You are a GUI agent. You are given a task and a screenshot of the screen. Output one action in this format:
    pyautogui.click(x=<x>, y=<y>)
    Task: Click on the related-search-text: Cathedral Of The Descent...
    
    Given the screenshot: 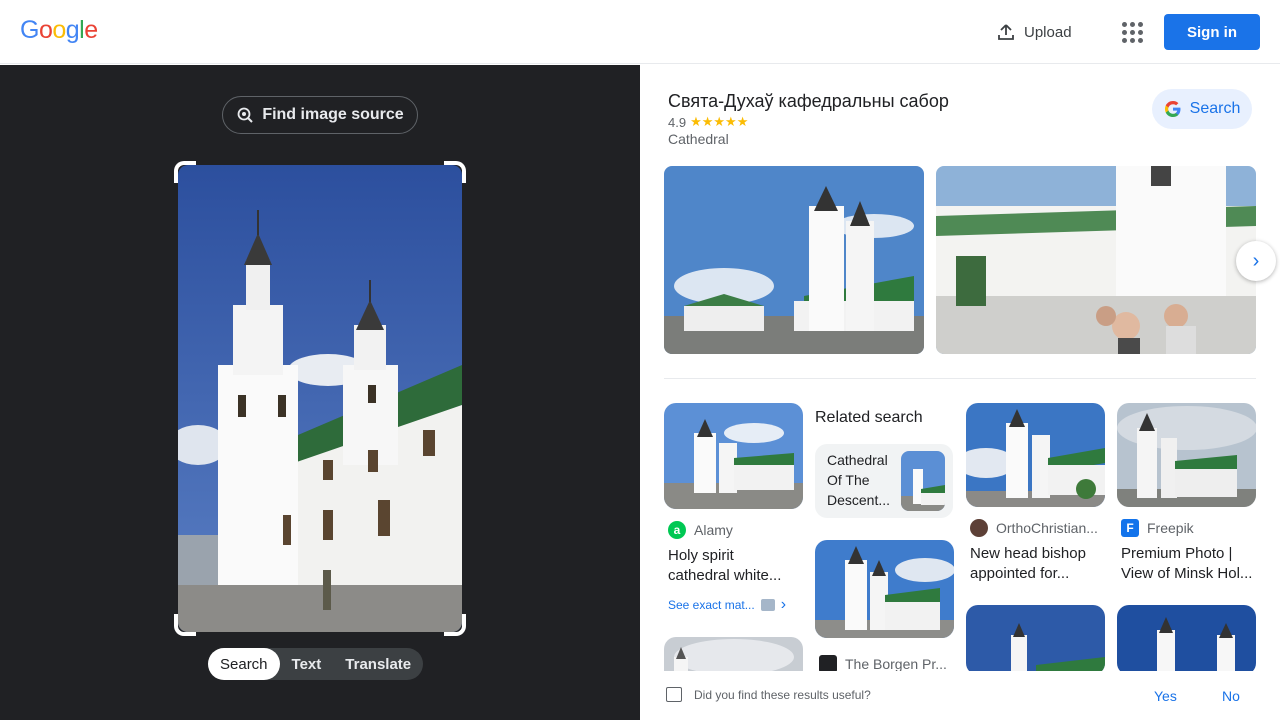 What is the action you would take?
    pyautogui.click(x=859, y=480)
    